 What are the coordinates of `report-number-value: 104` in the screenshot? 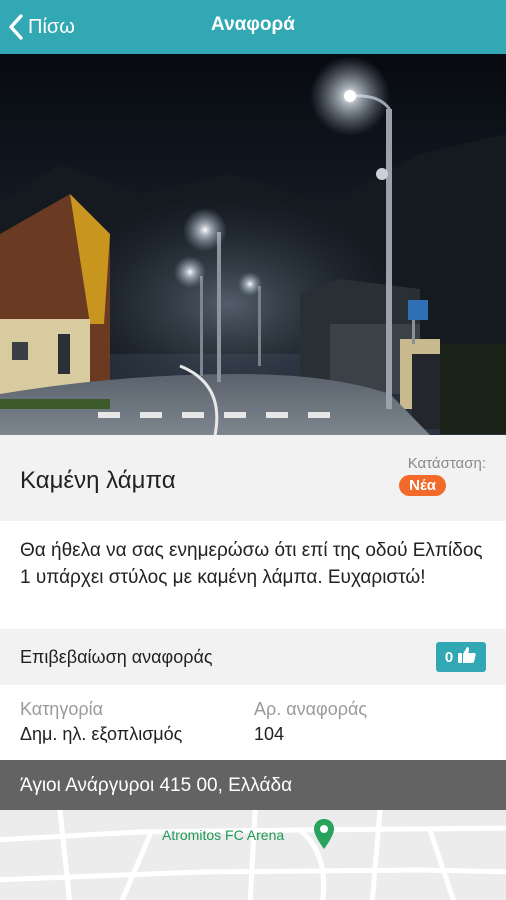 It's located at (269, 734).